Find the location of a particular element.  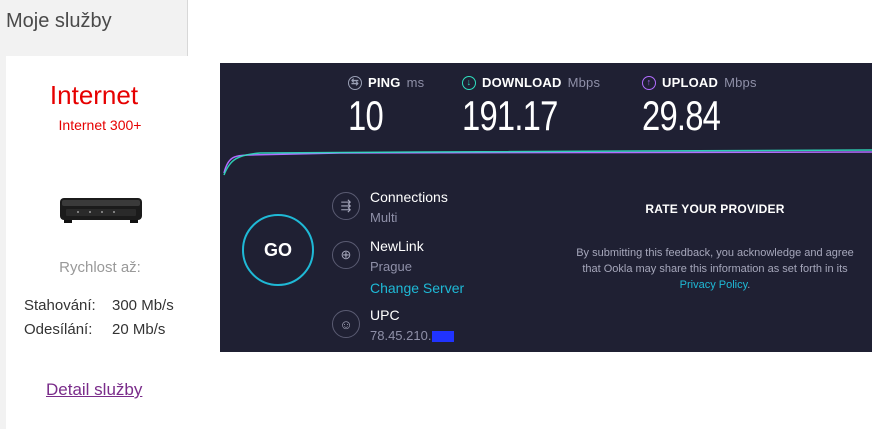

service-plan: Internet 300+ is located at coordinates (100, 125).